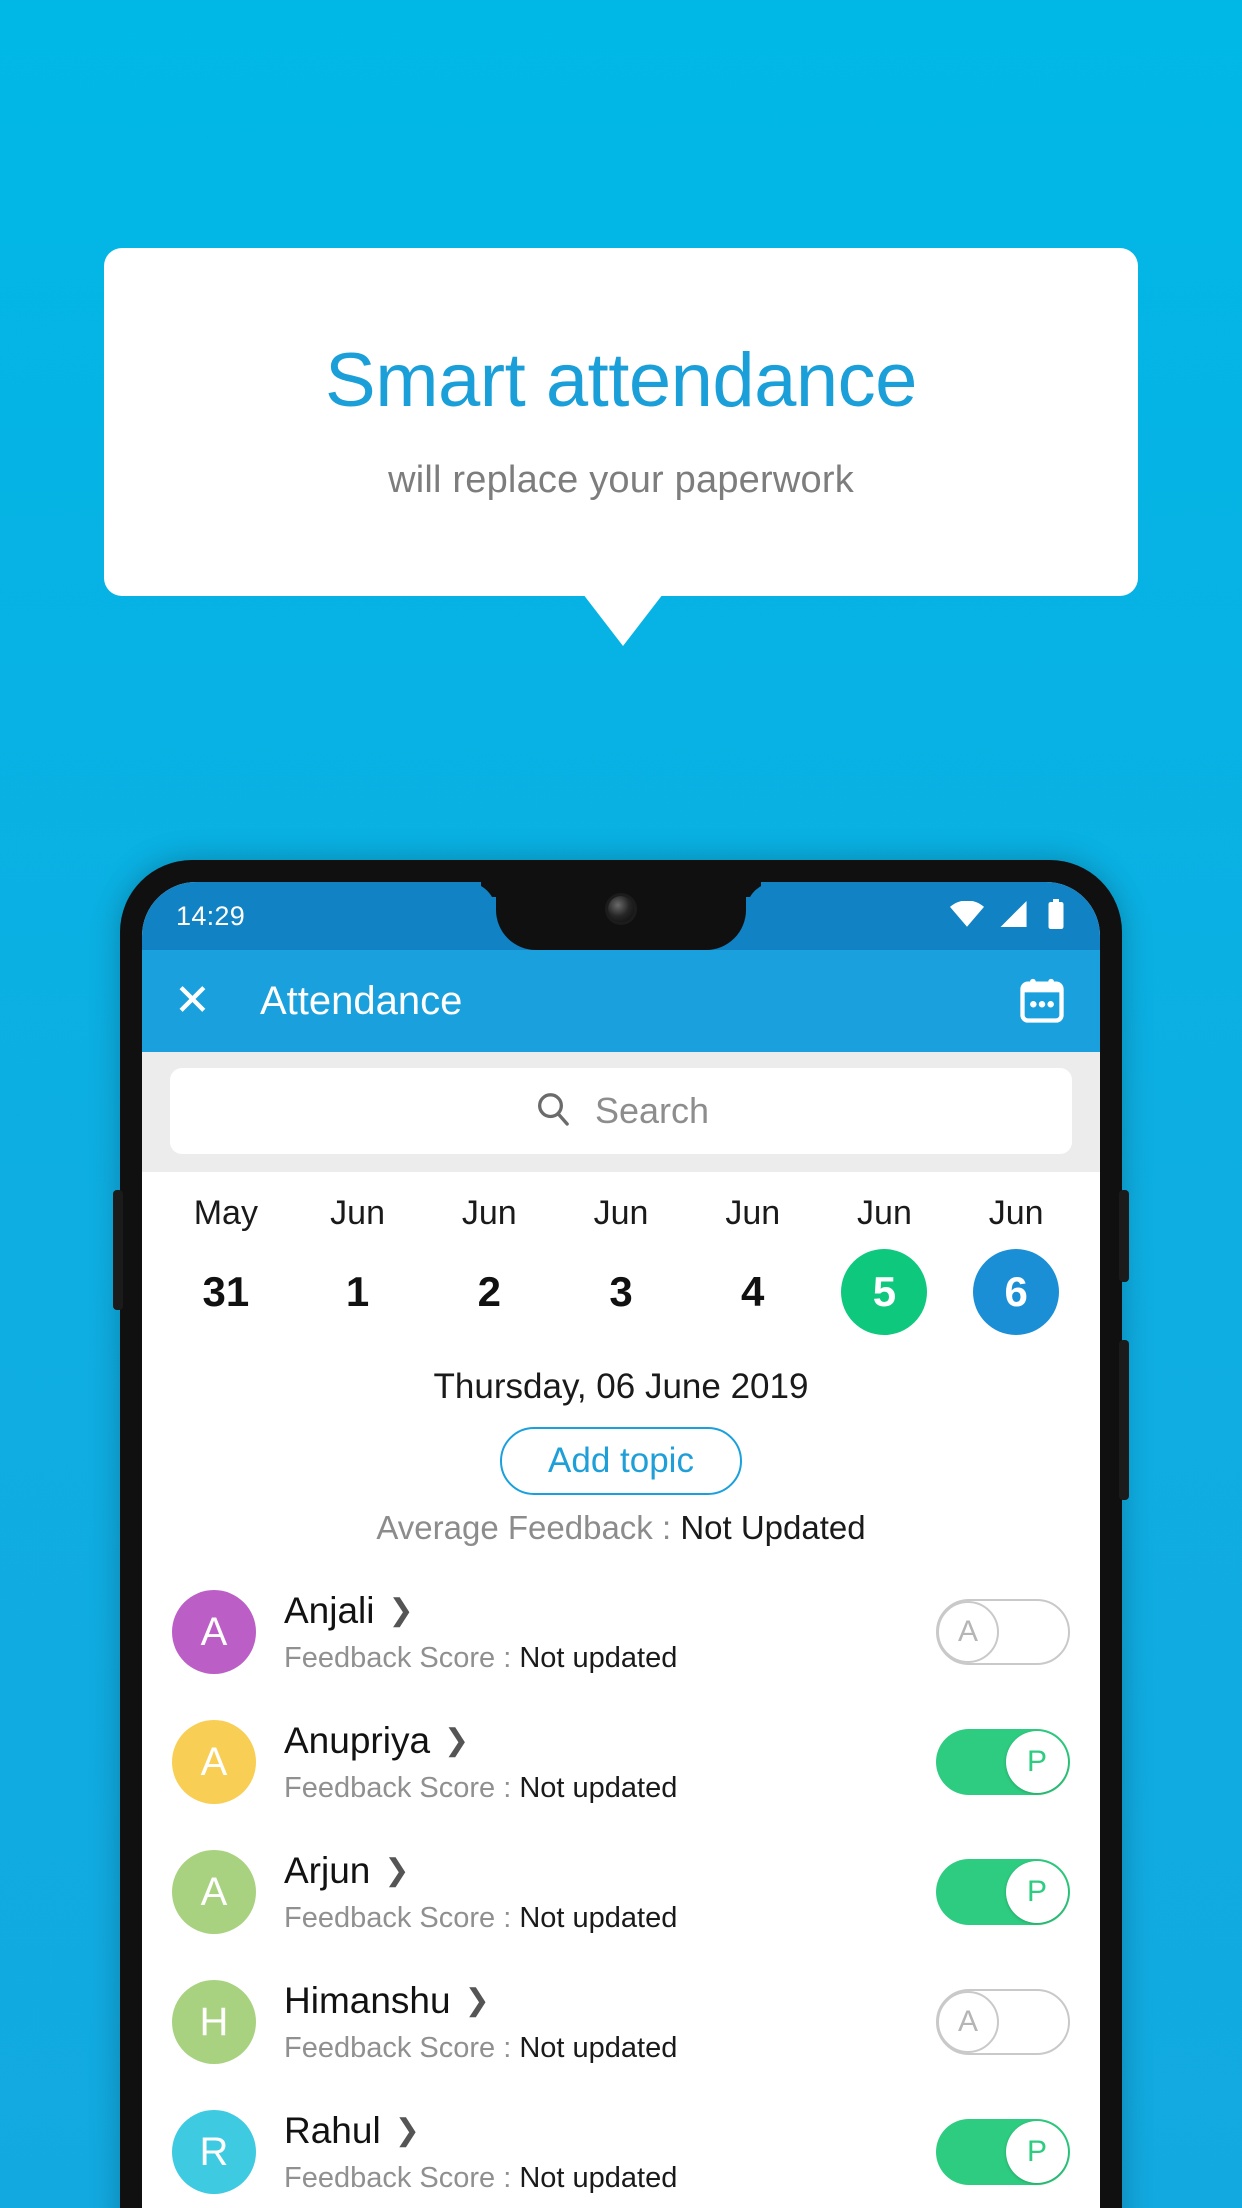 This screenshot has height=2208, width=1242. I want to click on student-name-row: Himanshu ❯, so click(610, 2001).